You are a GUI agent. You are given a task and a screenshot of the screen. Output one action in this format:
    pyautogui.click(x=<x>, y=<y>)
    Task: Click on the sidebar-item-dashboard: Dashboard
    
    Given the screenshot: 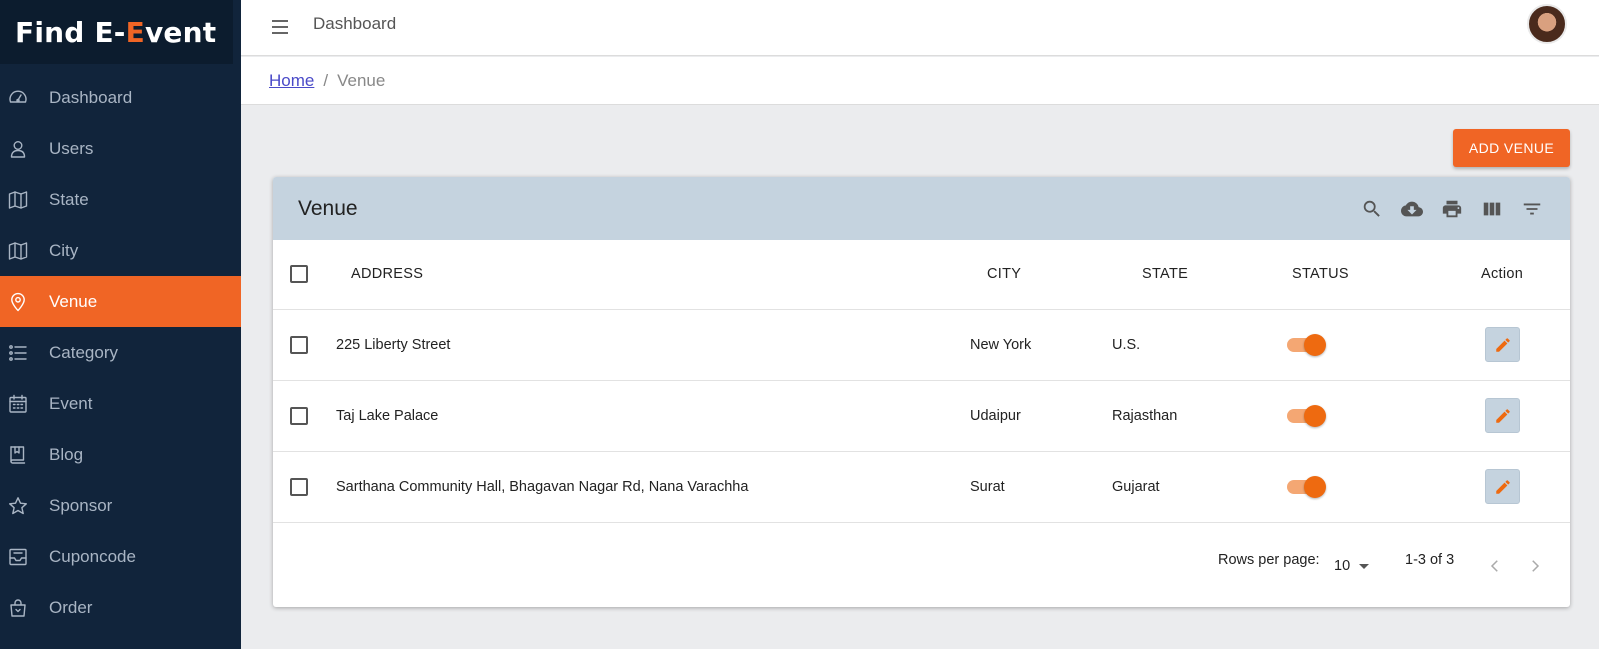 What is the action you would take?
    pyautogui.click(x=120, y=97)
    